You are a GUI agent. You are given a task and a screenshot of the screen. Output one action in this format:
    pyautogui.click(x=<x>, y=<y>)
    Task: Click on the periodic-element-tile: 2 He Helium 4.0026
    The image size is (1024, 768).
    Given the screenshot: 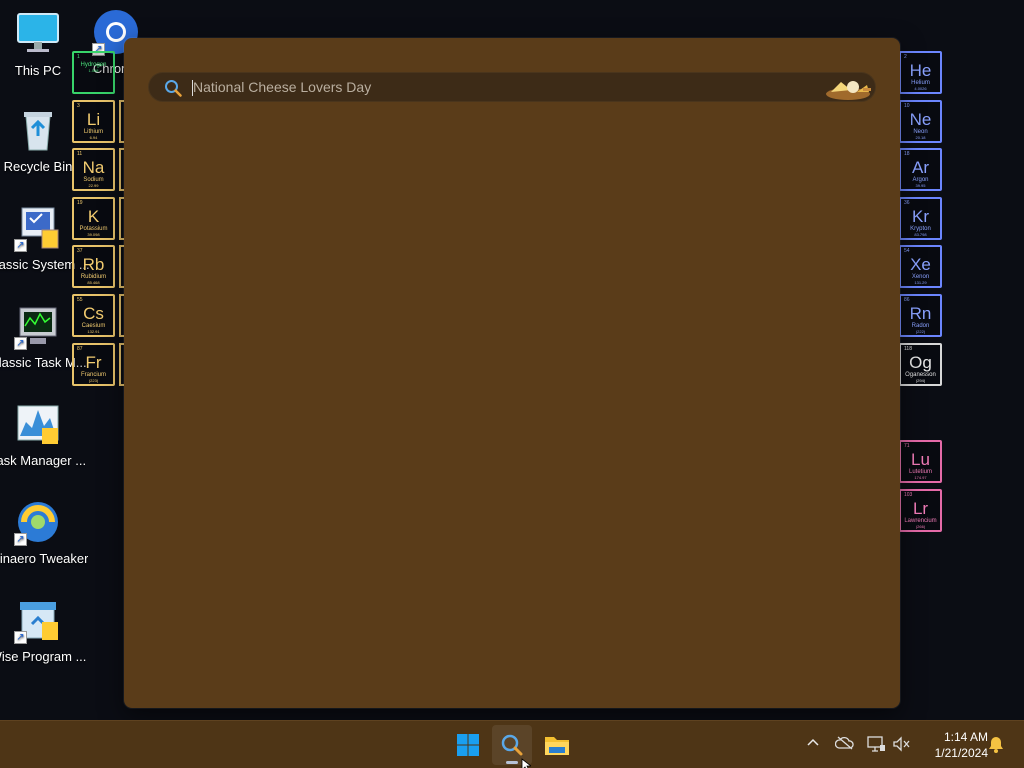 What is the action you would take?
    pyautogui.click(x=920, y=72)
    